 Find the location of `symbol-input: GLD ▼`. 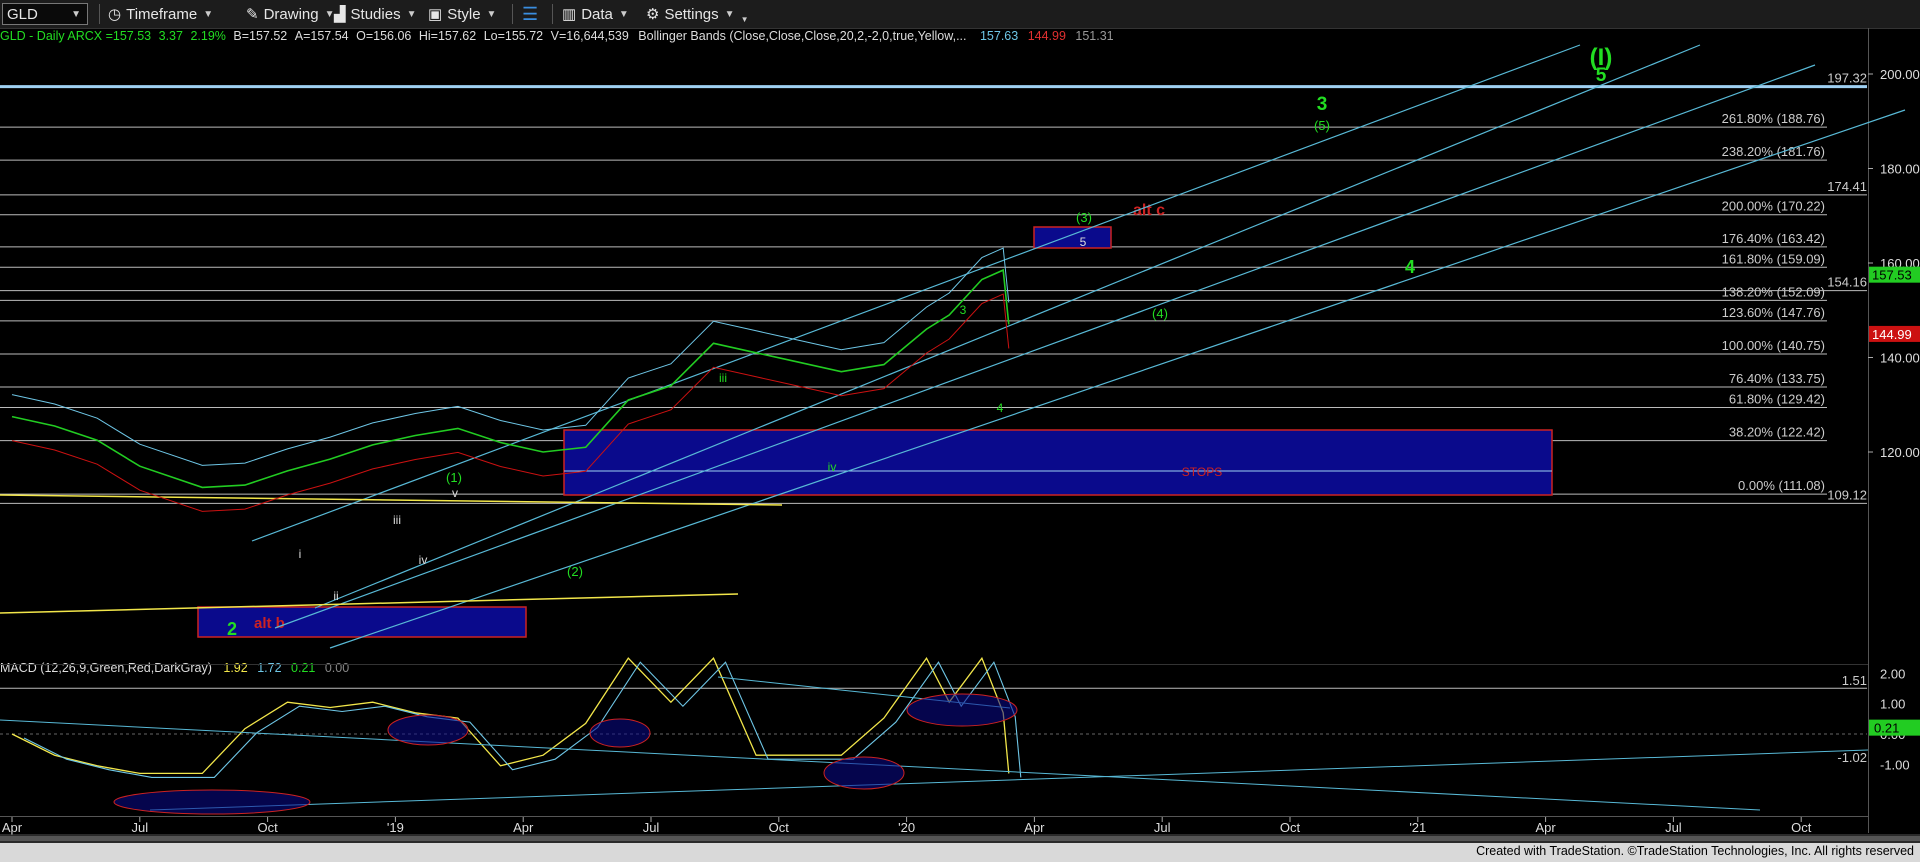

symbol-input: GLD ▼ is located at coordinates (45, 14).